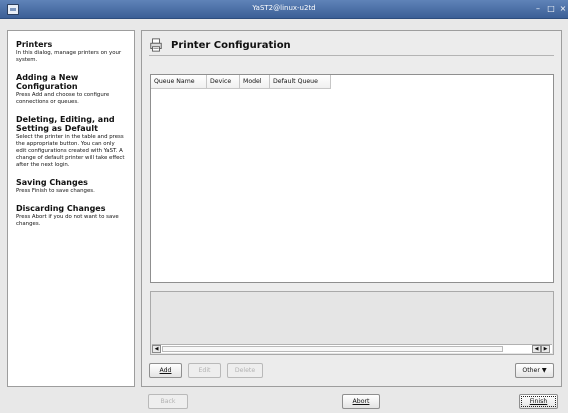 The height and width of the screenshot is (413, 568). I want to click on other-button: Other ▼, so click(534, 370).